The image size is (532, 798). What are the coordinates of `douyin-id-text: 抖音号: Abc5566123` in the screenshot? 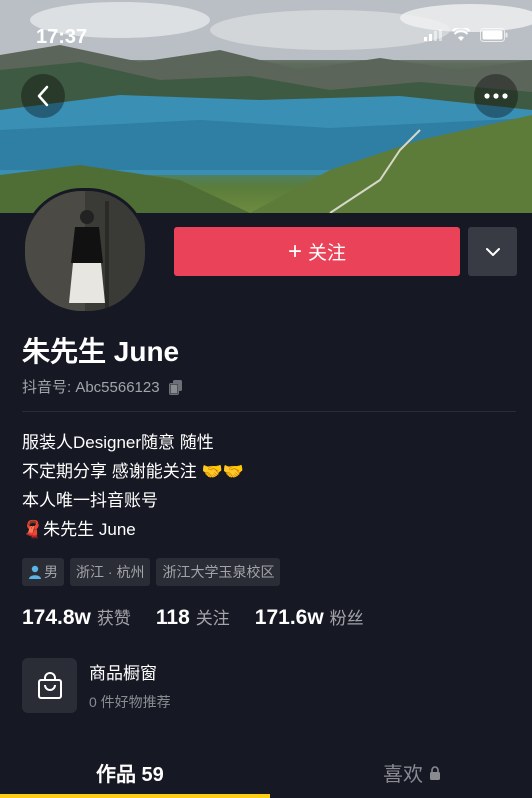 It's located at (91, 387).